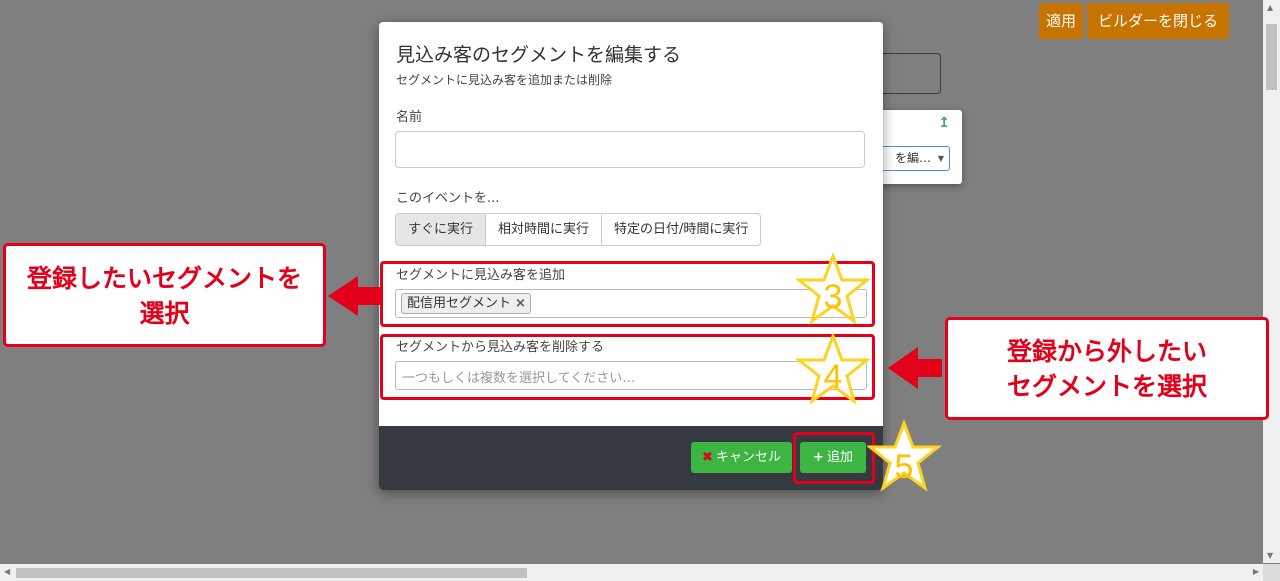 The image size is (1280, 581). What do you see at coordinates (681, 229) in the screenshot?
I see `tab-run-specific-date: 特定の日付/時間に実行` at bounding box center [681, 229].